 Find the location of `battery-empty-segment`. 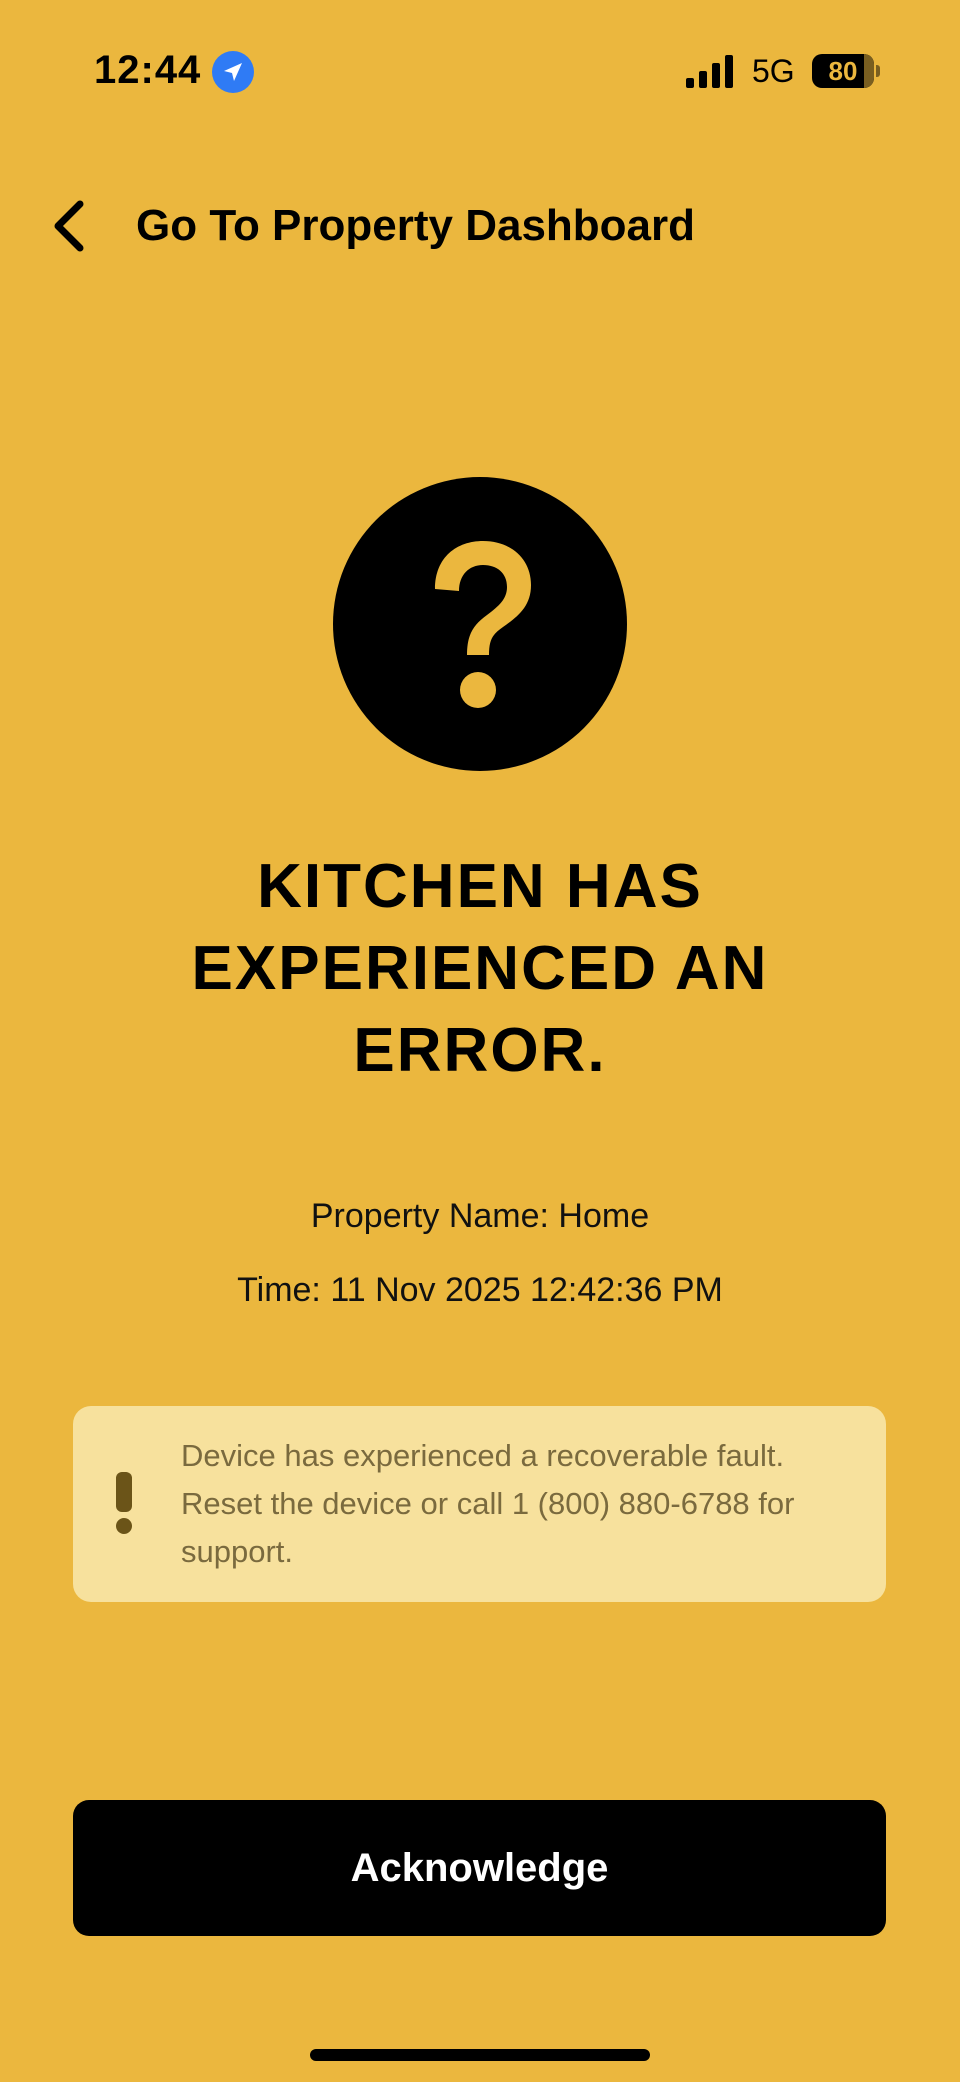

battery-empty-segment is located at coordinates (869, 71).